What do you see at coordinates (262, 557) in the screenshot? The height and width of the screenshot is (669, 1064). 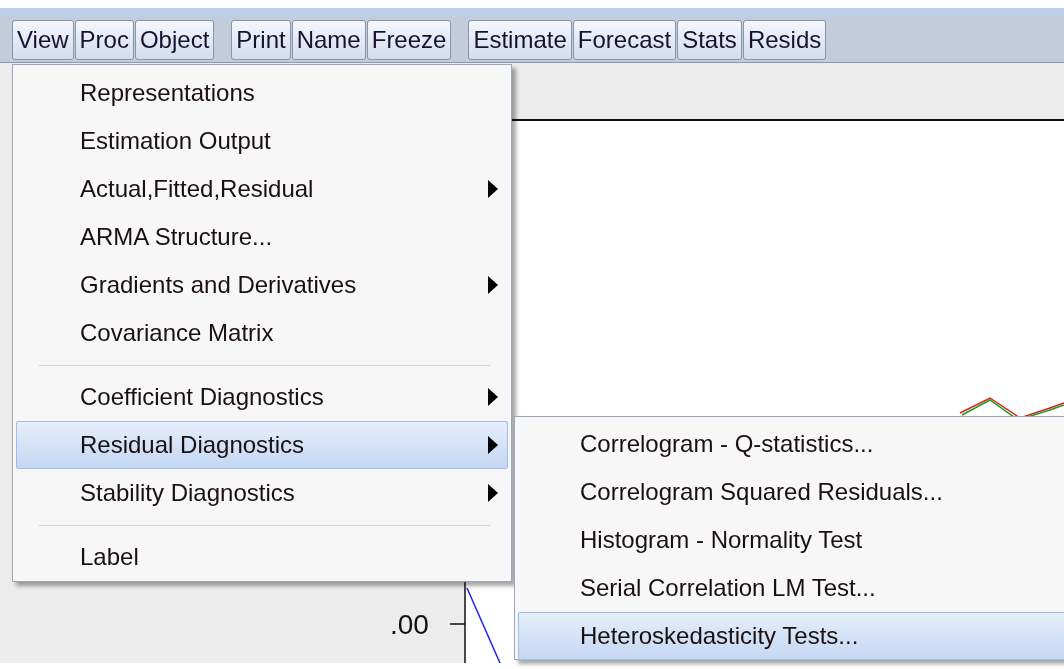 I see `menu-item: Label` at bounding box center [262, 557].